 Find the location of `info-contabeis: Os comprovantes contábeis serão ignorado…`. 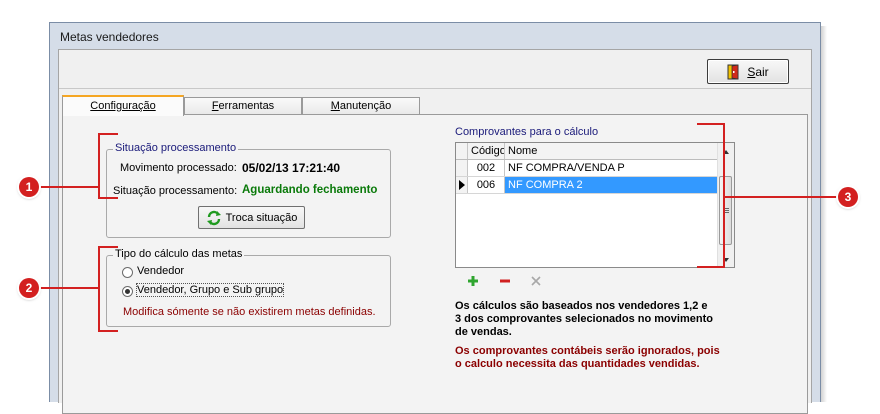

info-contabeis: Os comprovantes contábeis serão ignorado… is located at coordinates (587, 358).